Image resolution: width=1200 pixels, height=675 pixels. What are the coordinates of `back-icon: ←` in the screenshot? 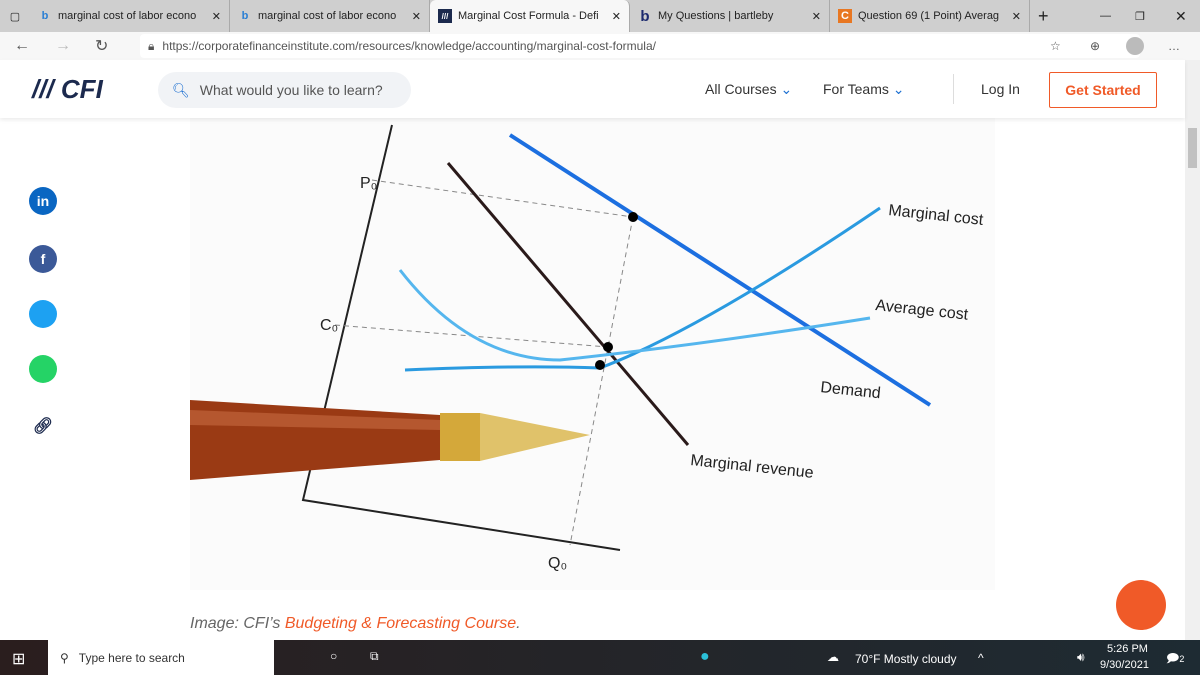 It's located at (22, 46).